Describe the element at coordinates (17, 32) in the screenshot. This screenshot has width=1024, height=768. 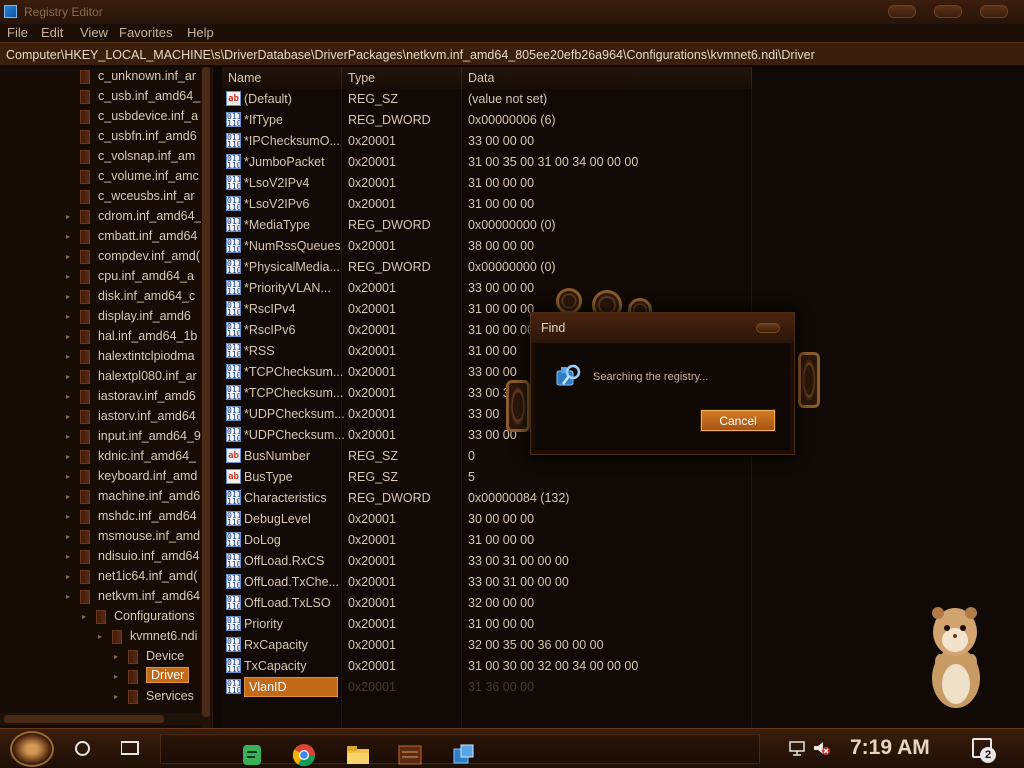
I see `menu-file: File` at that location.